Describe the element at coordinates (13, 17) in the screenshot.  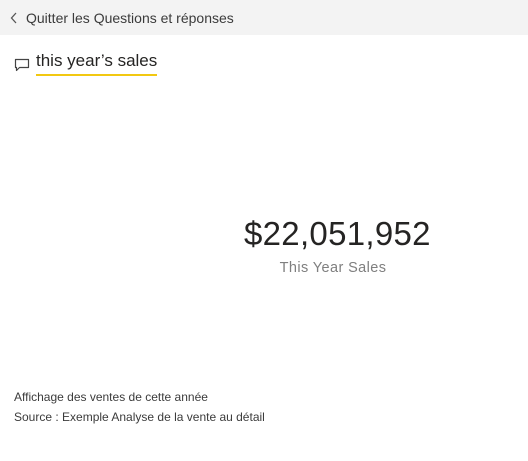
I see `chevron-left-icon` at that location.